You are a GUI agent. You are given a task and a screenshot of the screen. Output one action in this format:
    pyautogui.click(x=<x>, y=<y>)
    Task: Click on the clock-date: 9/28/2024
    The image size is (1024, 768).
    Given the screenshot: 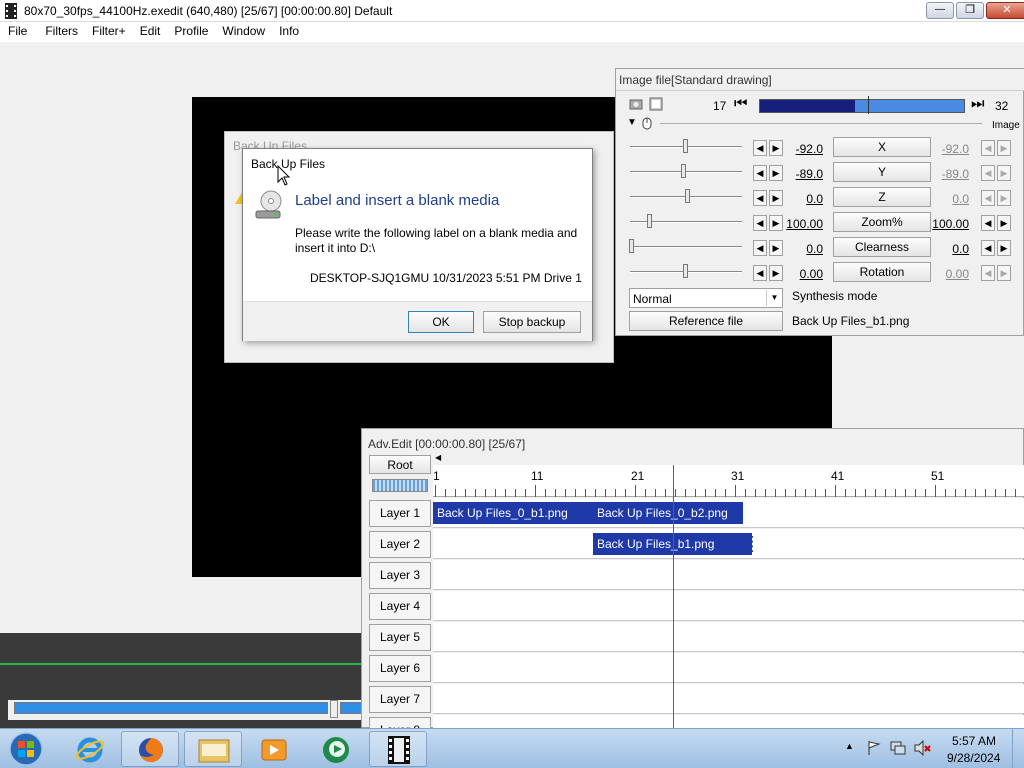 What is the action you would take?
    pyautogui.click(x=973, y=758)
    